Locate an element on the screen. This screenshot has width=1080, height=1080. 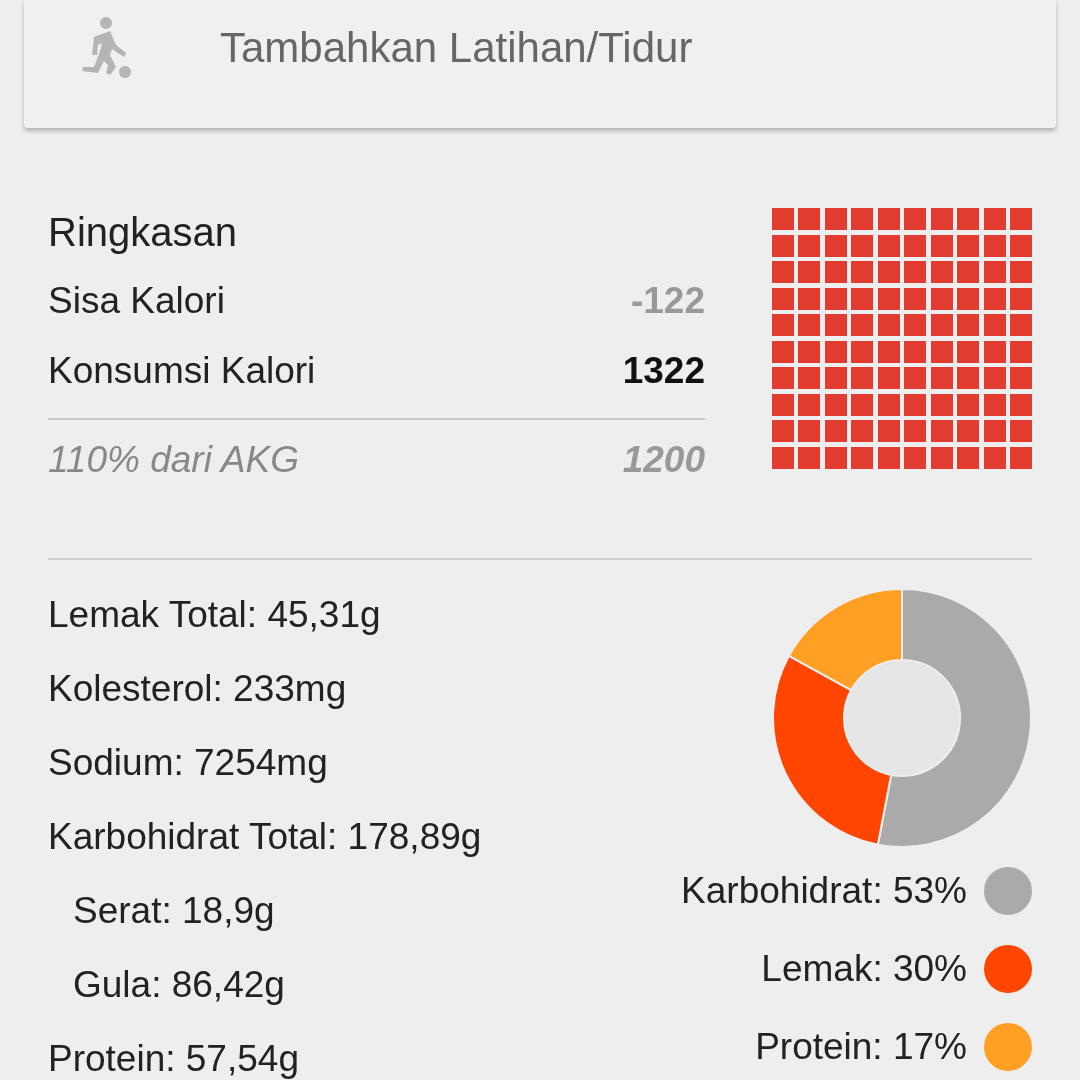
nutrient-text: Lemak Total: 45,31g is located at coordinates (215, 615).